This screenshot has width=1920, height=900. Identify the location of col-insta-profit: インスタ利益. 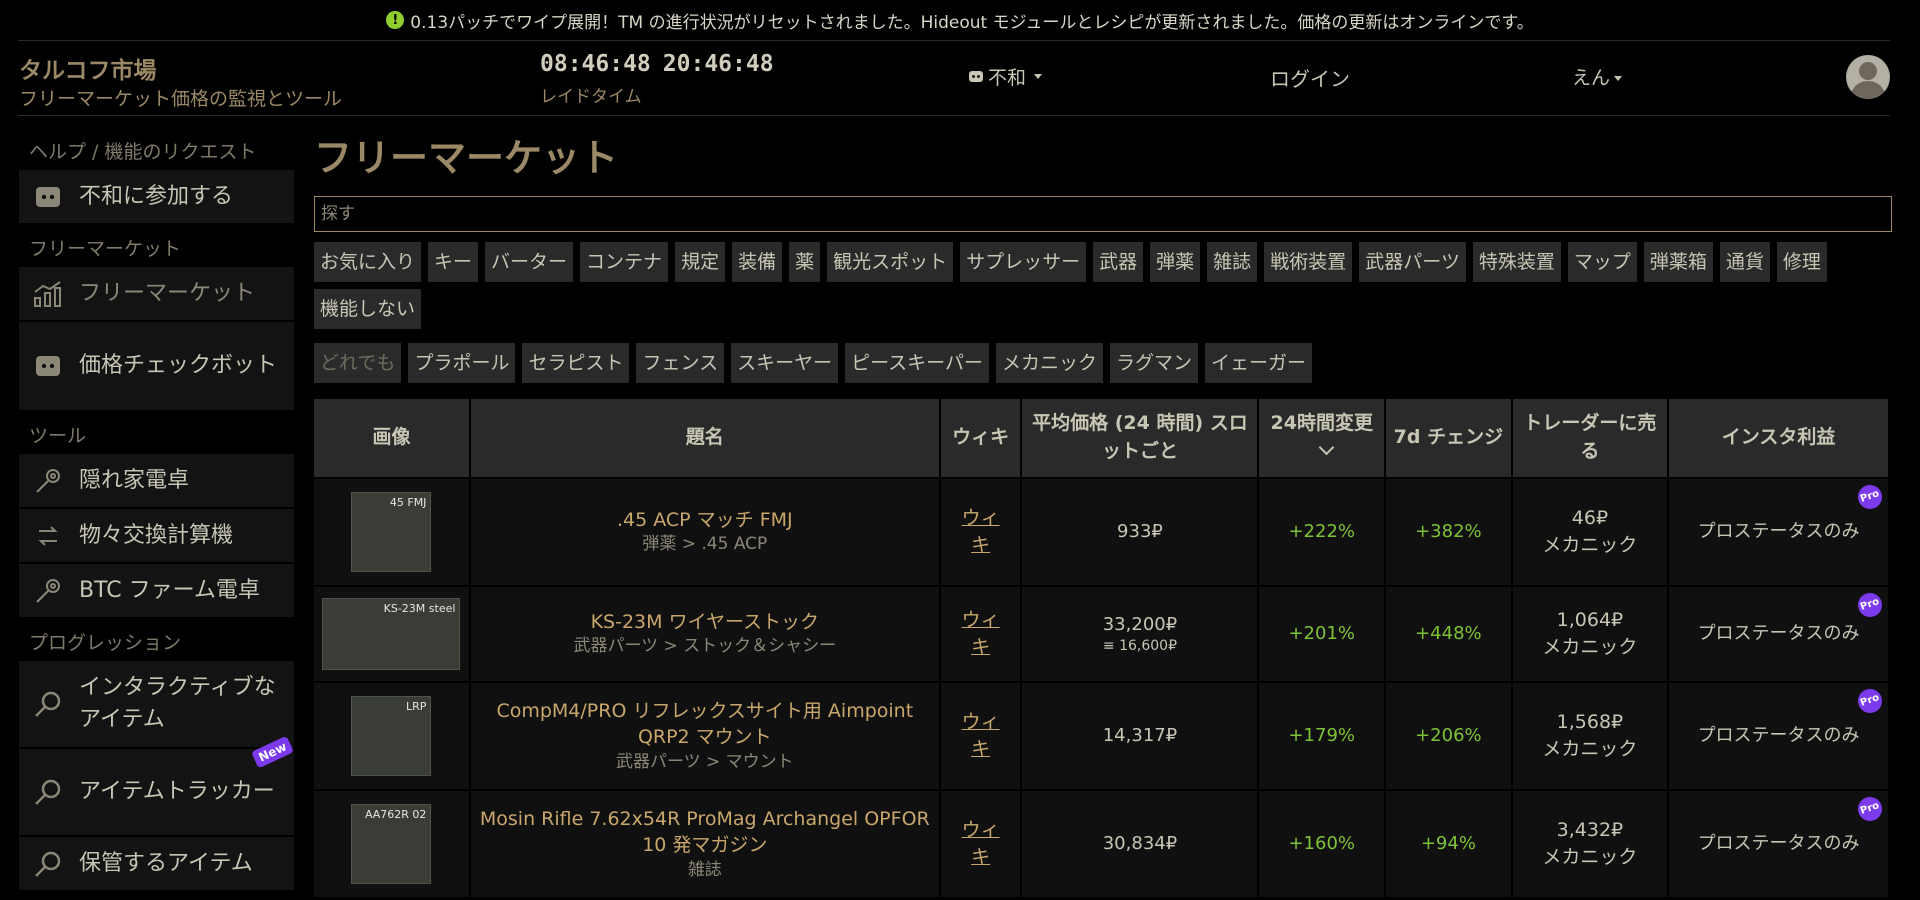
(1778, 438).